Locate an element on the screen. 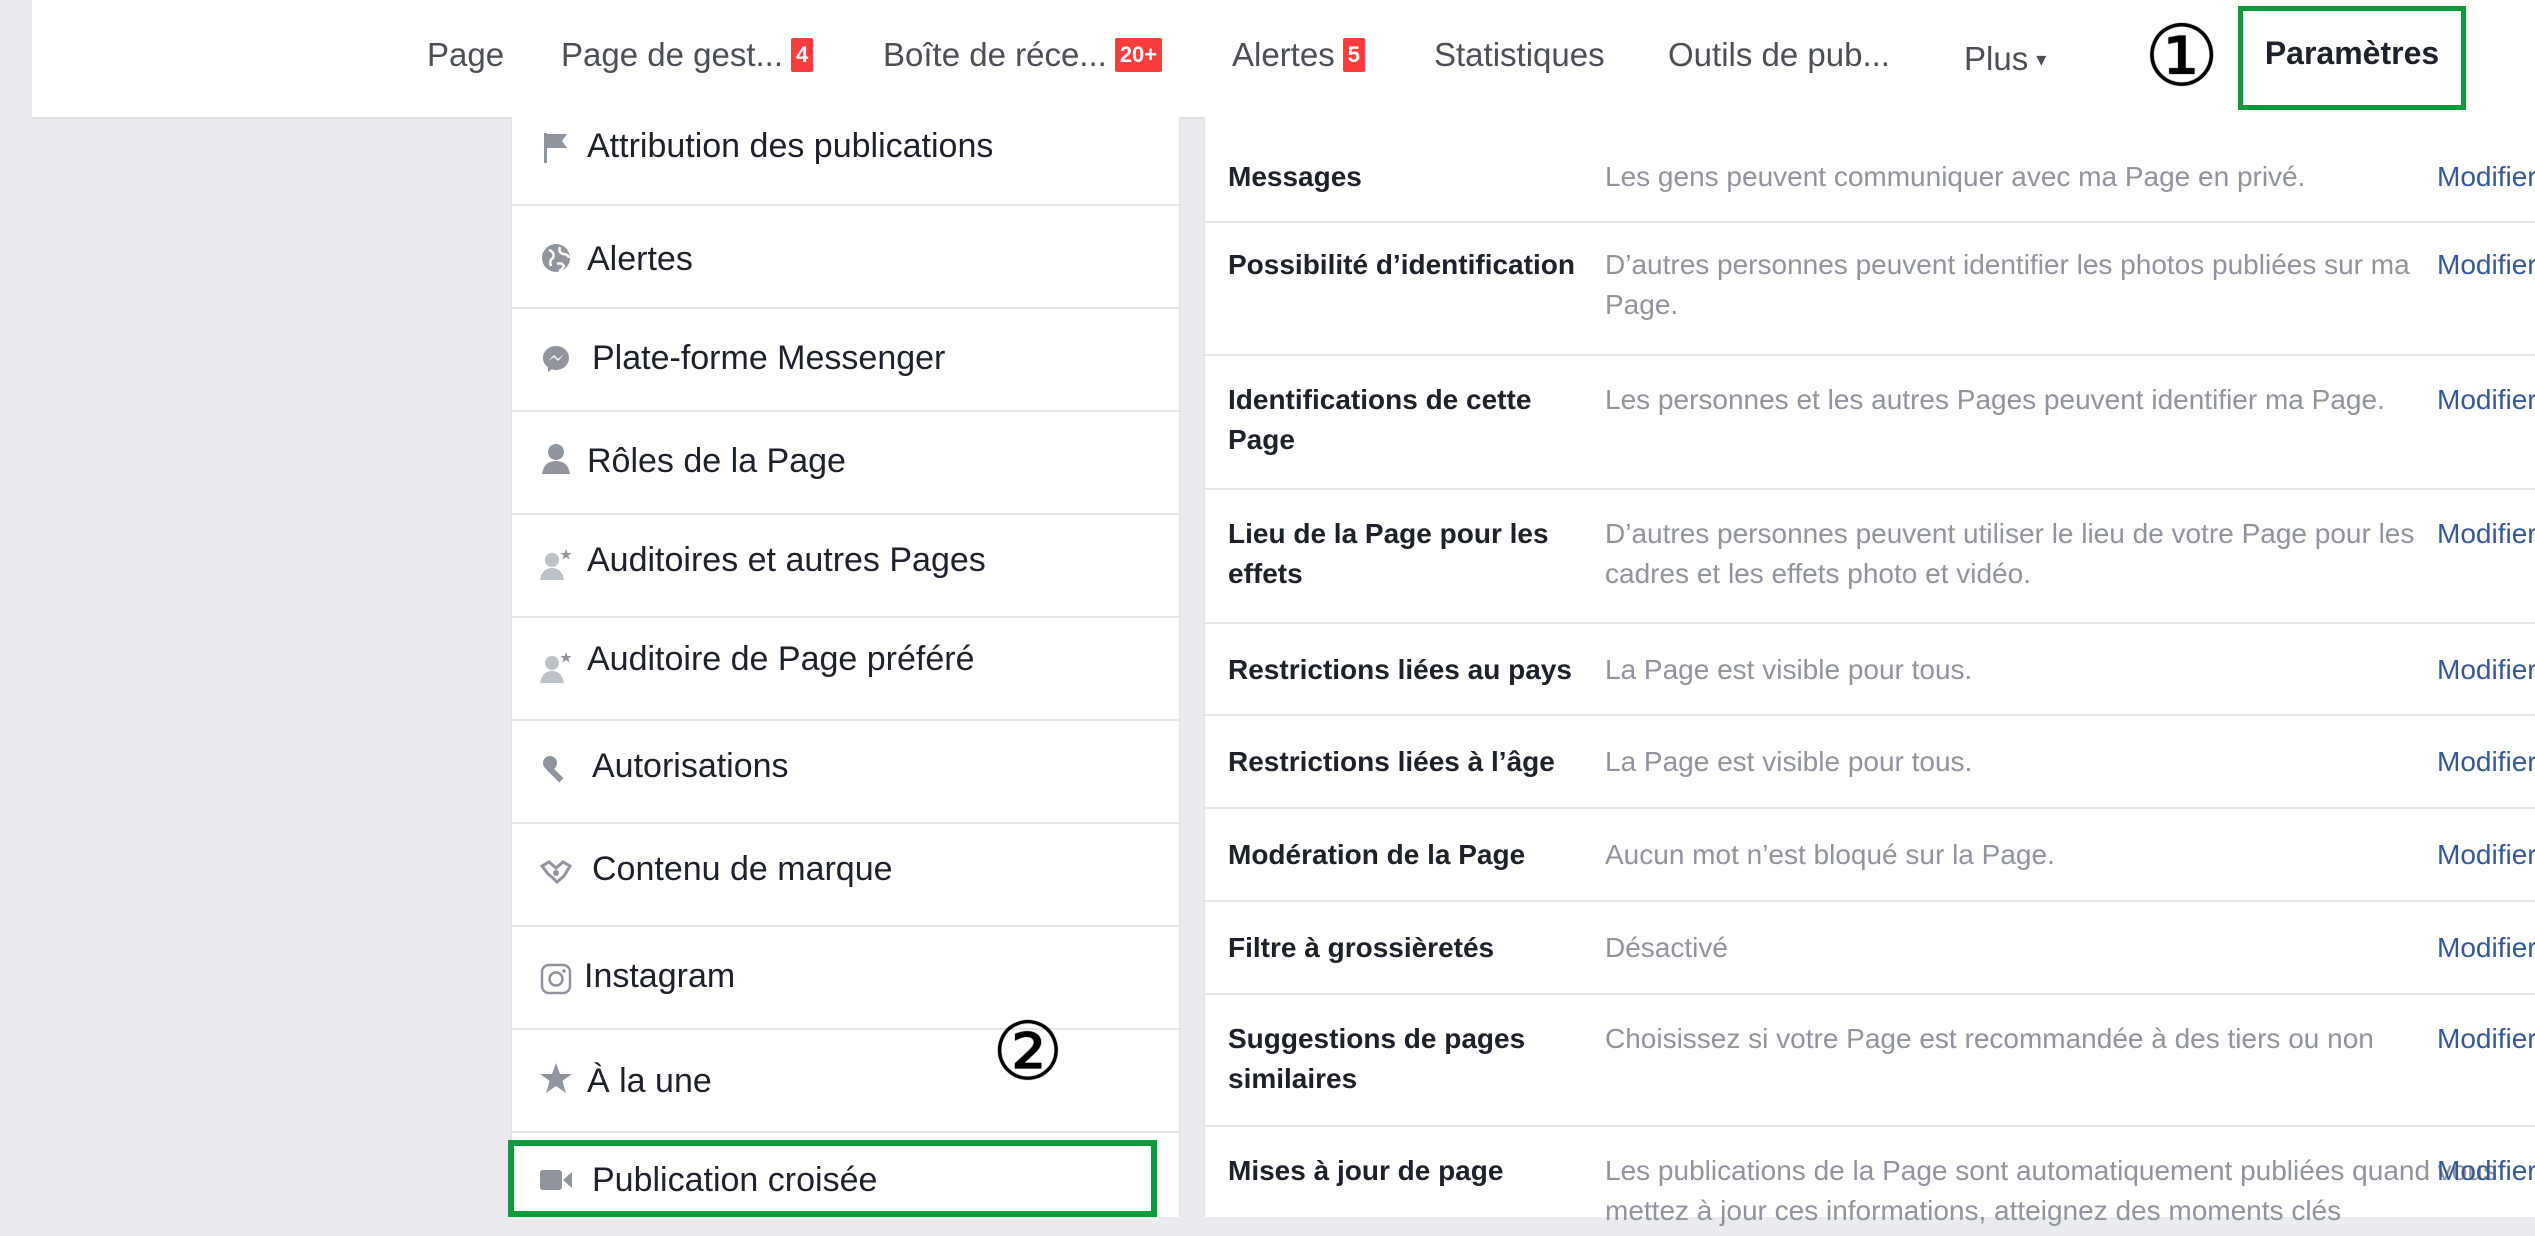 The width and height of the screenshot is (2535, 1236). sidebar-item-label: Auditoires et autres Pages is located at coordinates (786, 560).